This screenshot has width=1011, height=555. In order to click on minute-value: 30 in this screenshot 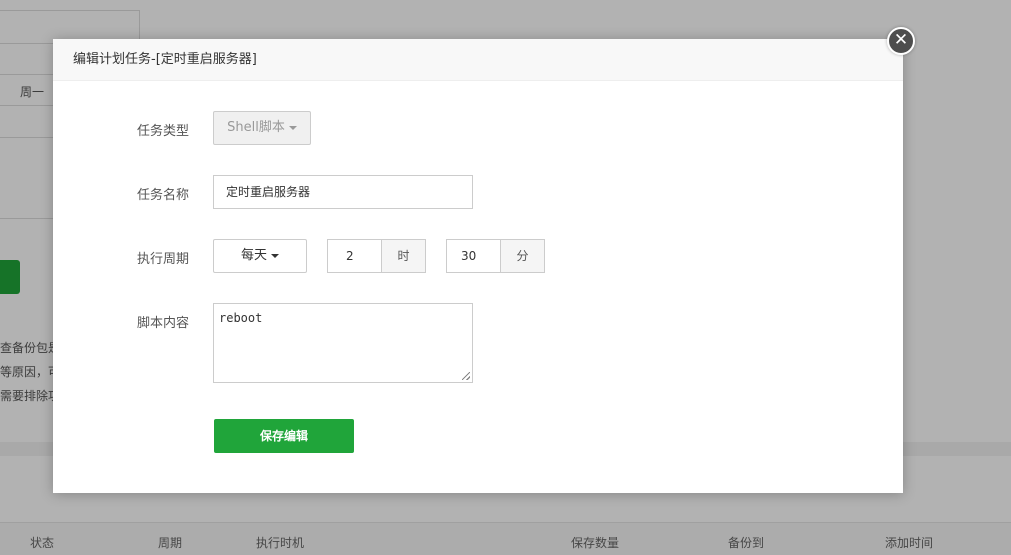, I will do `click(469, 256)`.